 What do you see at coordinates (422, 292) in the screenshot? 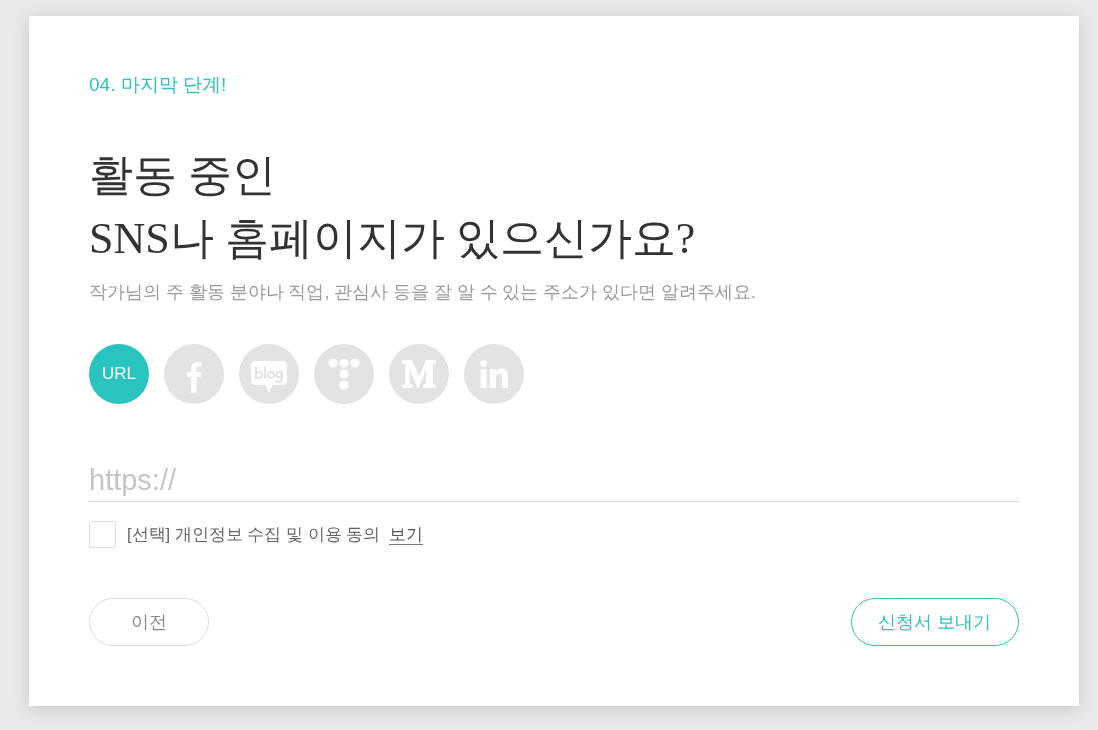
I see `description: 작가님의 주 활동 분야나 직업, 관심사 등을 잘 알 수 있는 주소가 있다면 알려주세요.` at bounding box center [422, 292].